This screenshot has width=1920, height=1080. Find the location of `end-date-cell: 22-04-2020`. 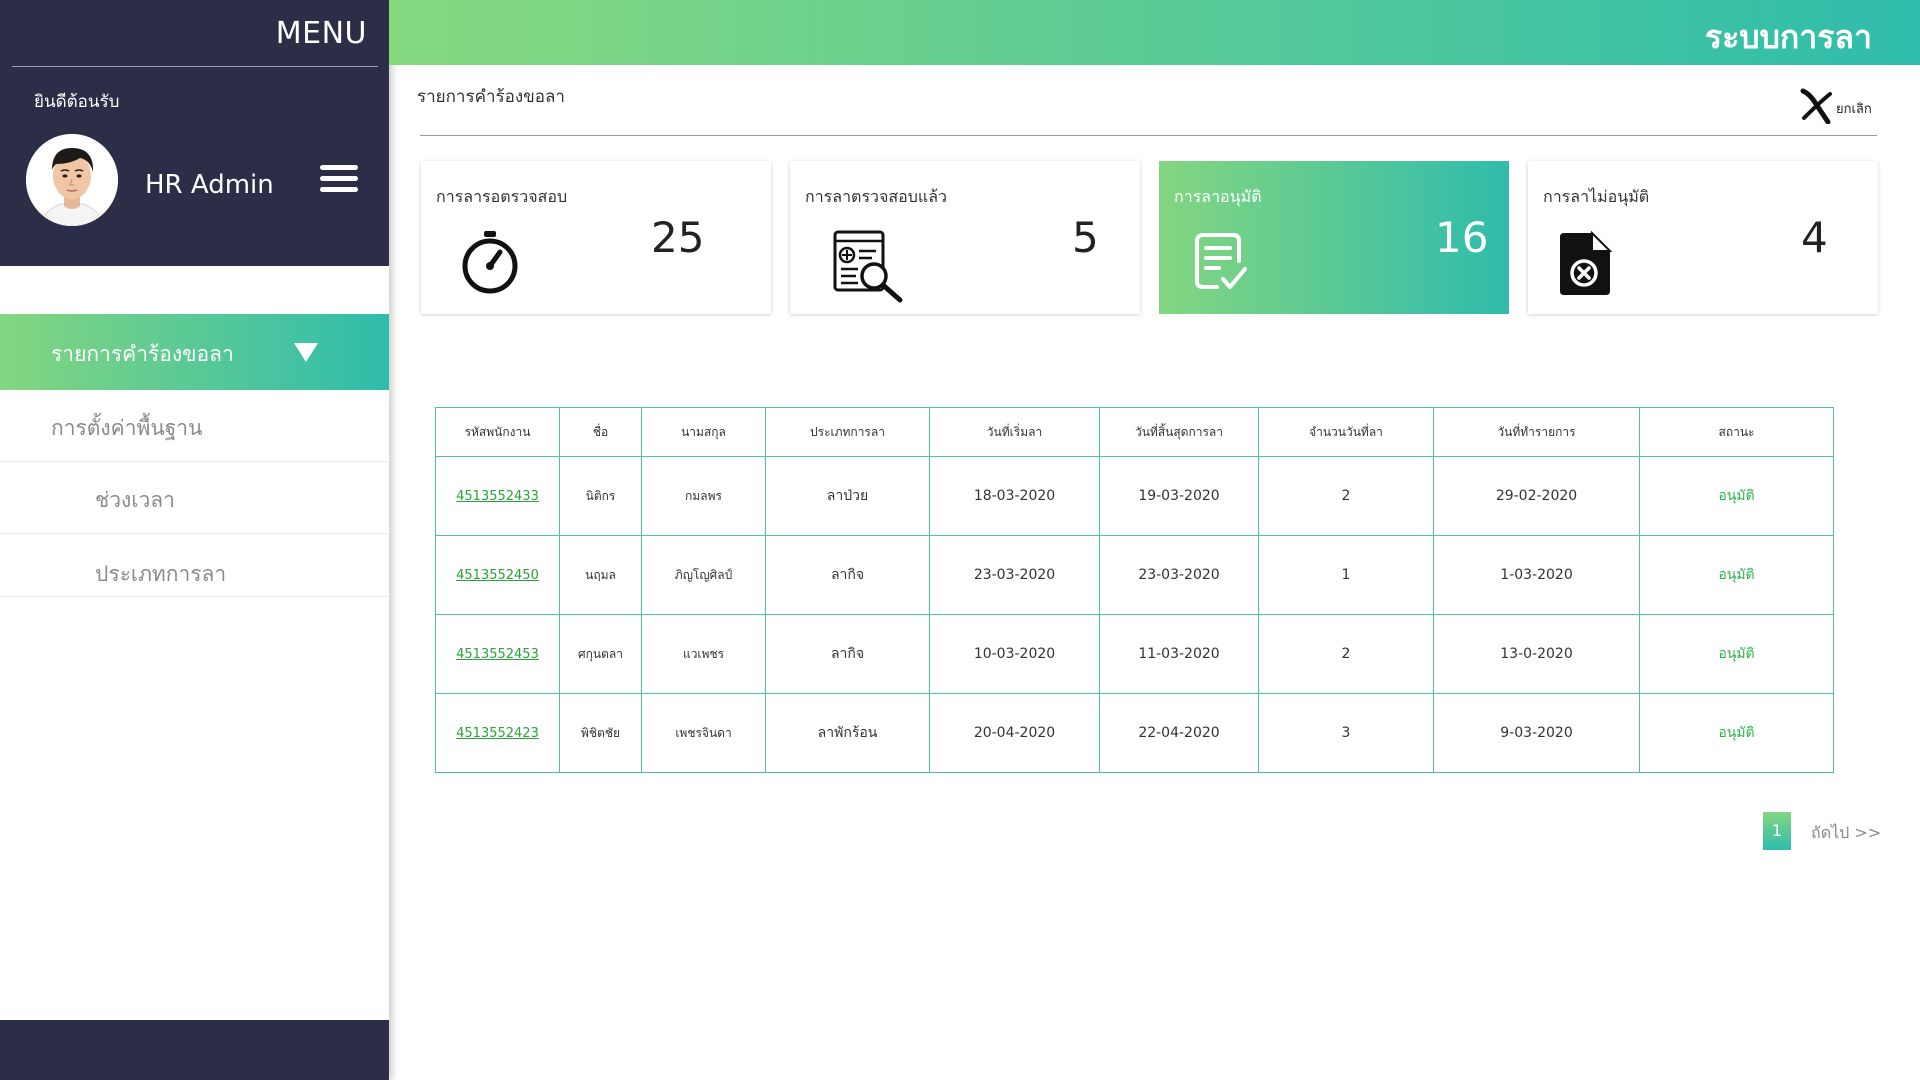

end-date-cell: 22-04-2020 is located at coordinates (1179, 733).